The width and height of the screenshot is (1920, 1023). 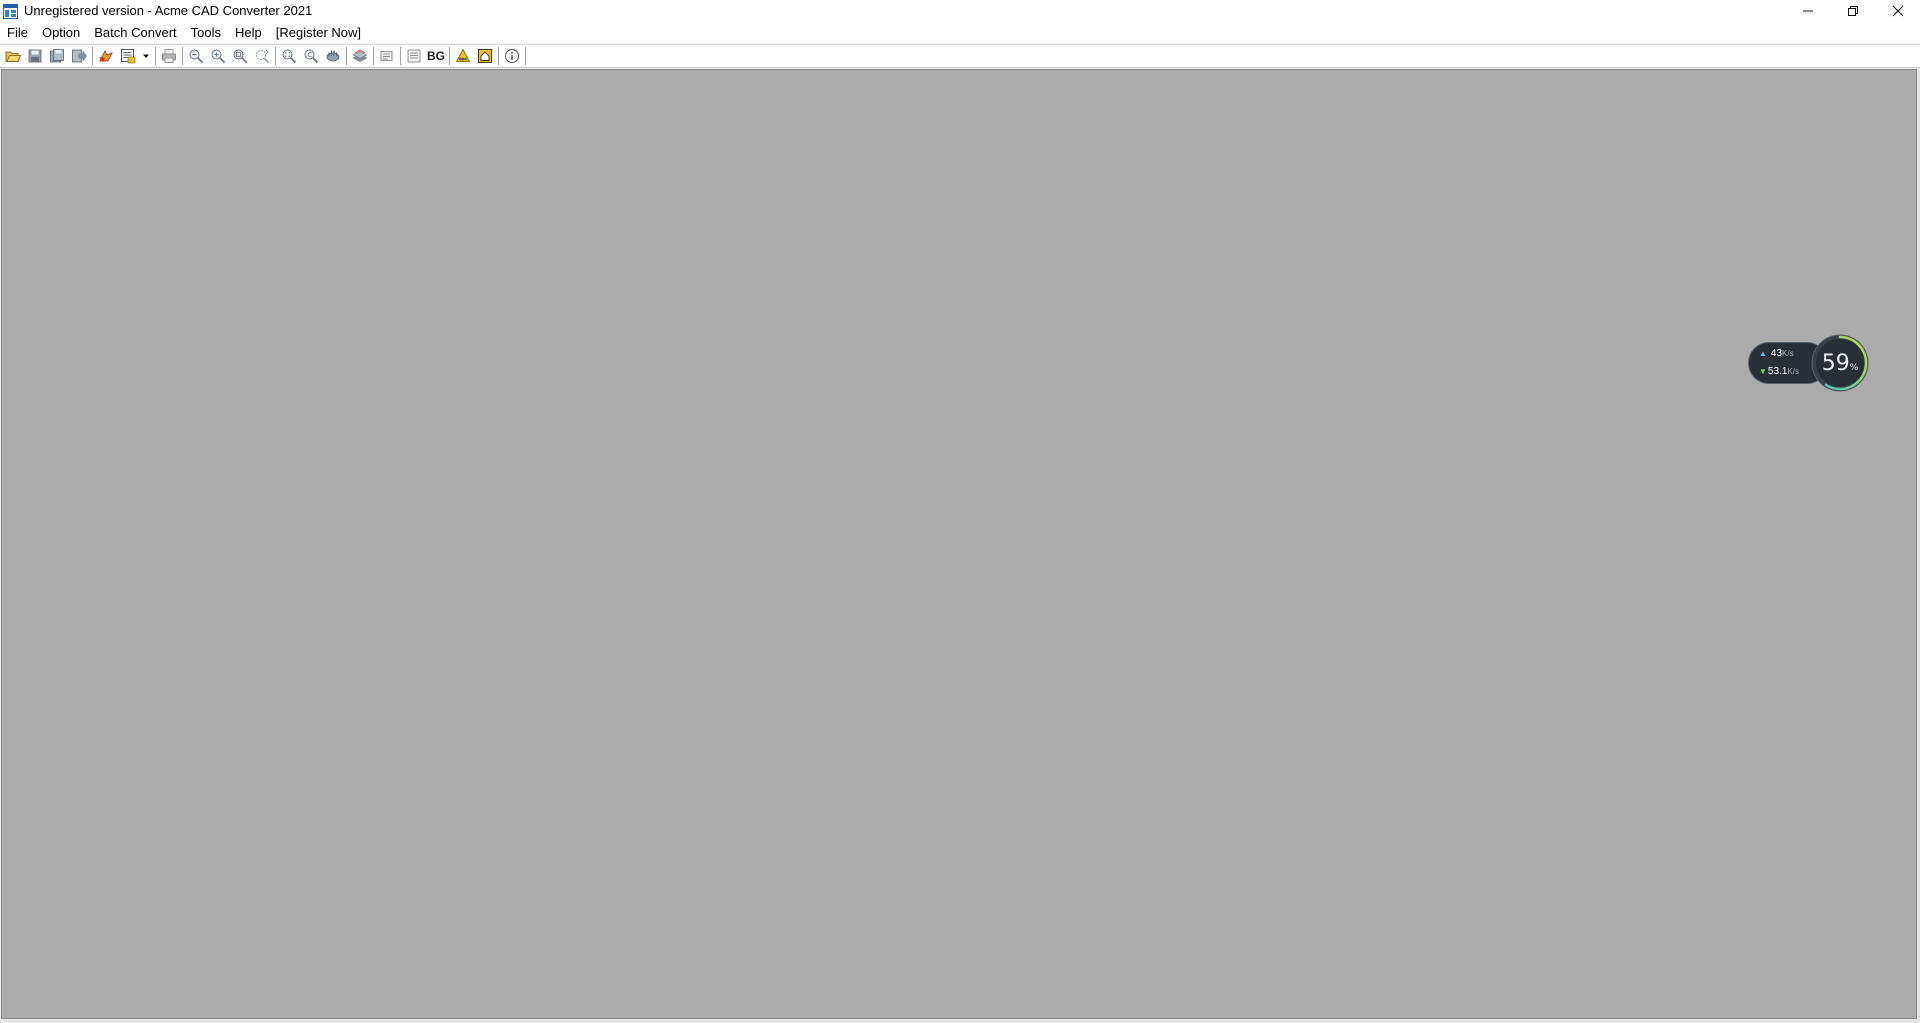 I want to click on export-icon, so click(x=79, y=56).